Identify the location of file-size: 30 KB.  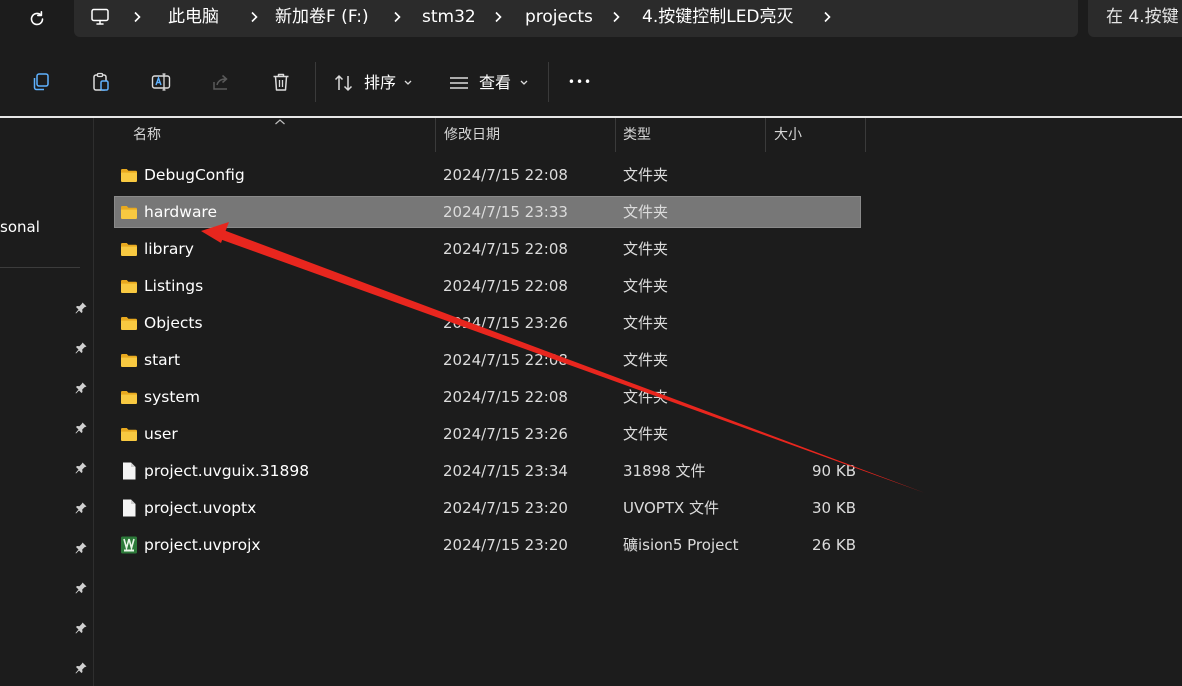
(834, 508).